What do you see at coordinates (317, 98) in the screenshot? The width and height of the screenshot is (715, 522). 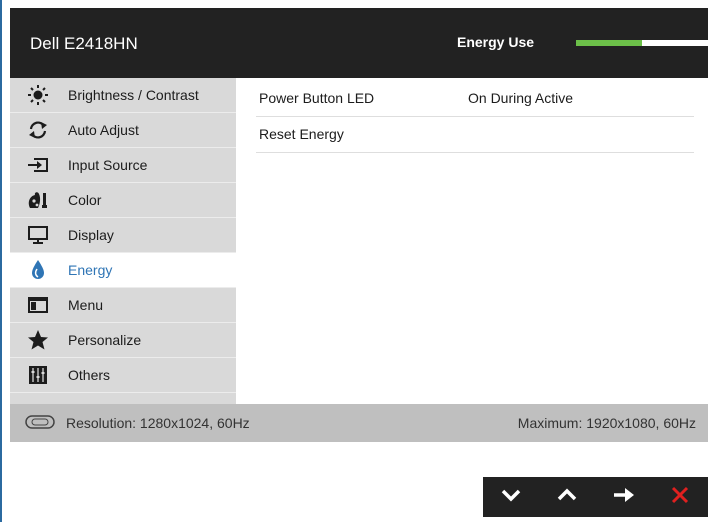 I see `power-button-led-label: Power Button LED` at bounding box center [317, 98].